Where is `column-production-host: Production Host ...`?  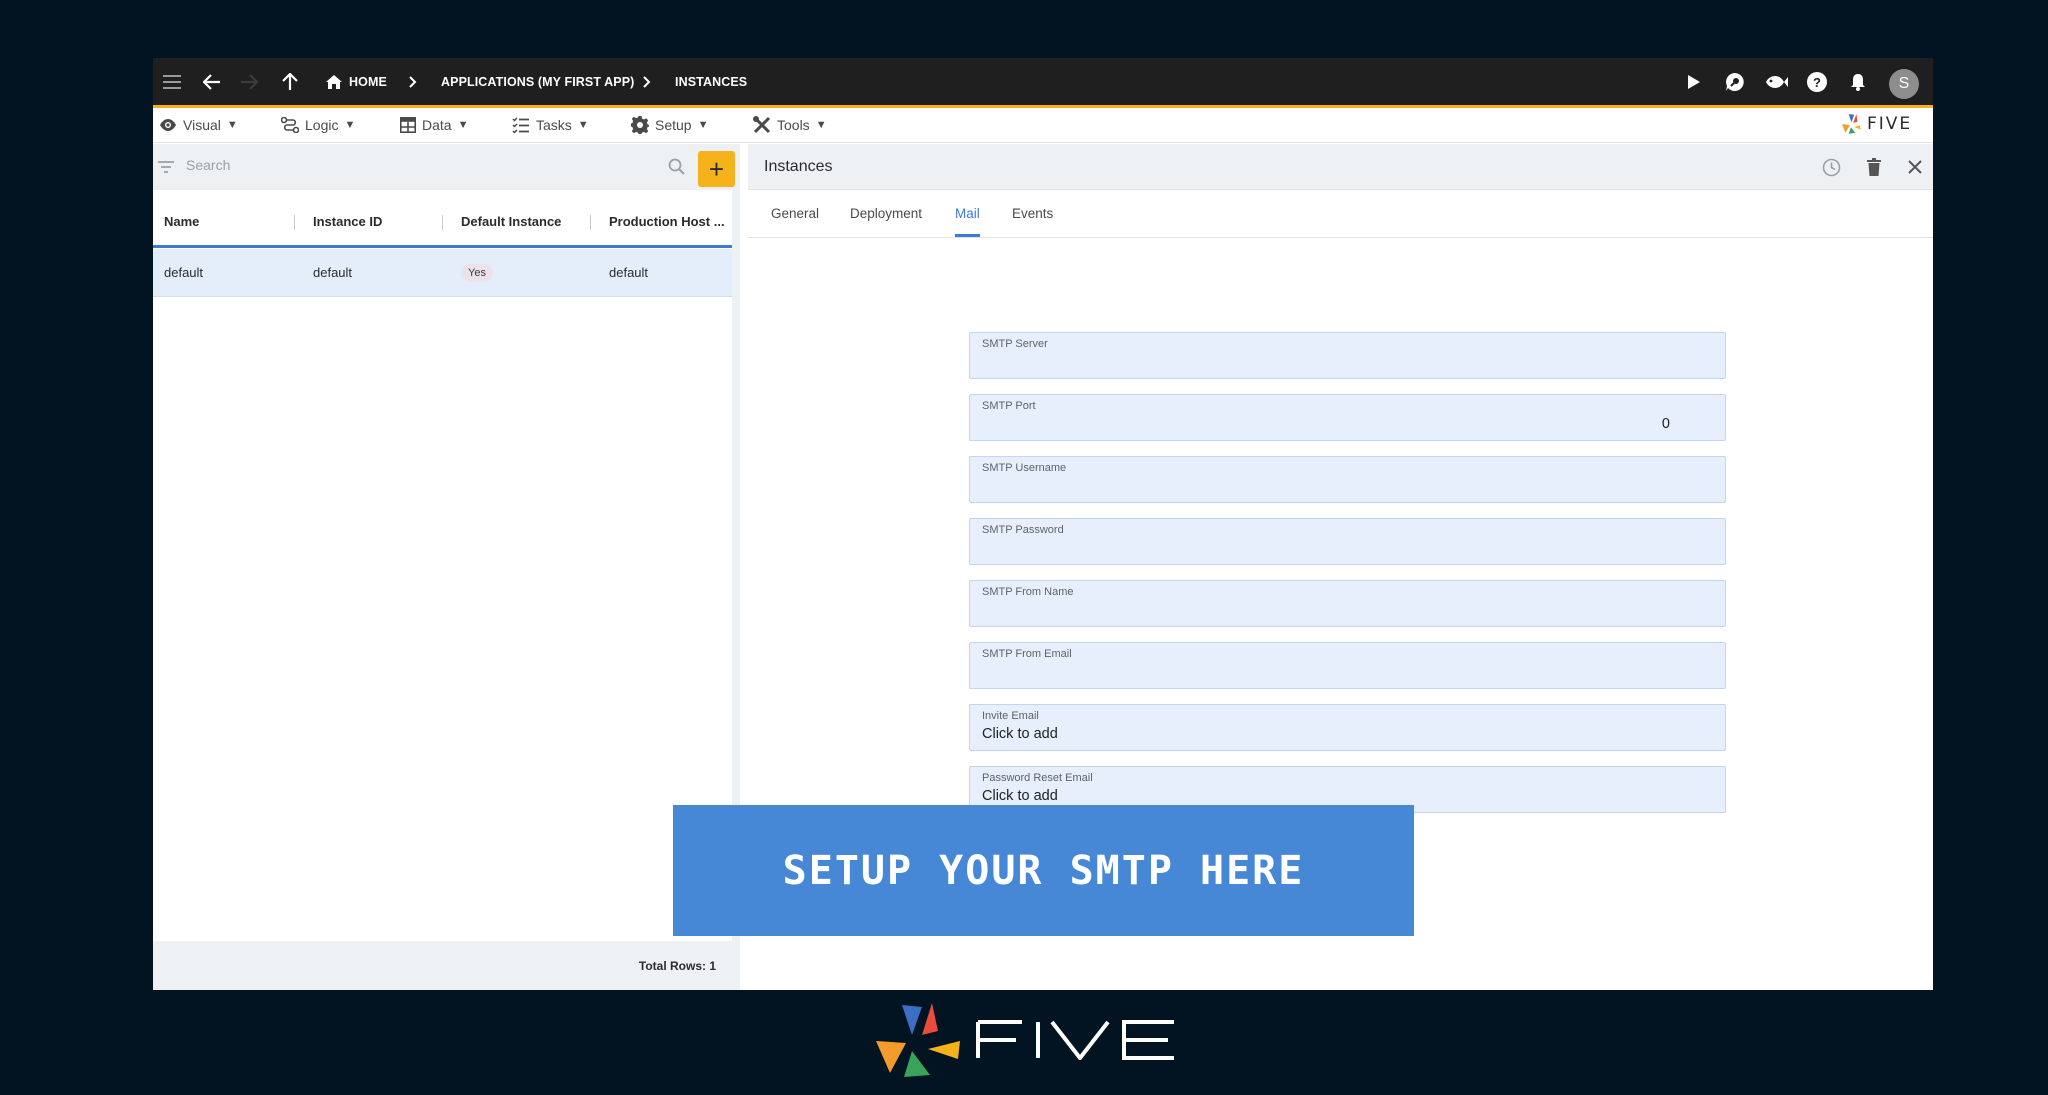 column-production-host: Production Host ... is located at coordinates (667, 221).